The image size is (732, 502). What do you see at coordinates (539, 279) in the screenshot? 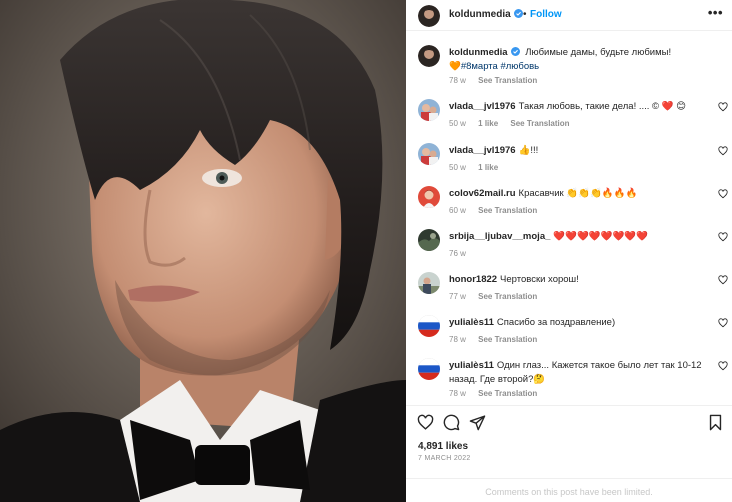
I see `comment-text: Чертовски хорош!` at bounding box center [539, 279].